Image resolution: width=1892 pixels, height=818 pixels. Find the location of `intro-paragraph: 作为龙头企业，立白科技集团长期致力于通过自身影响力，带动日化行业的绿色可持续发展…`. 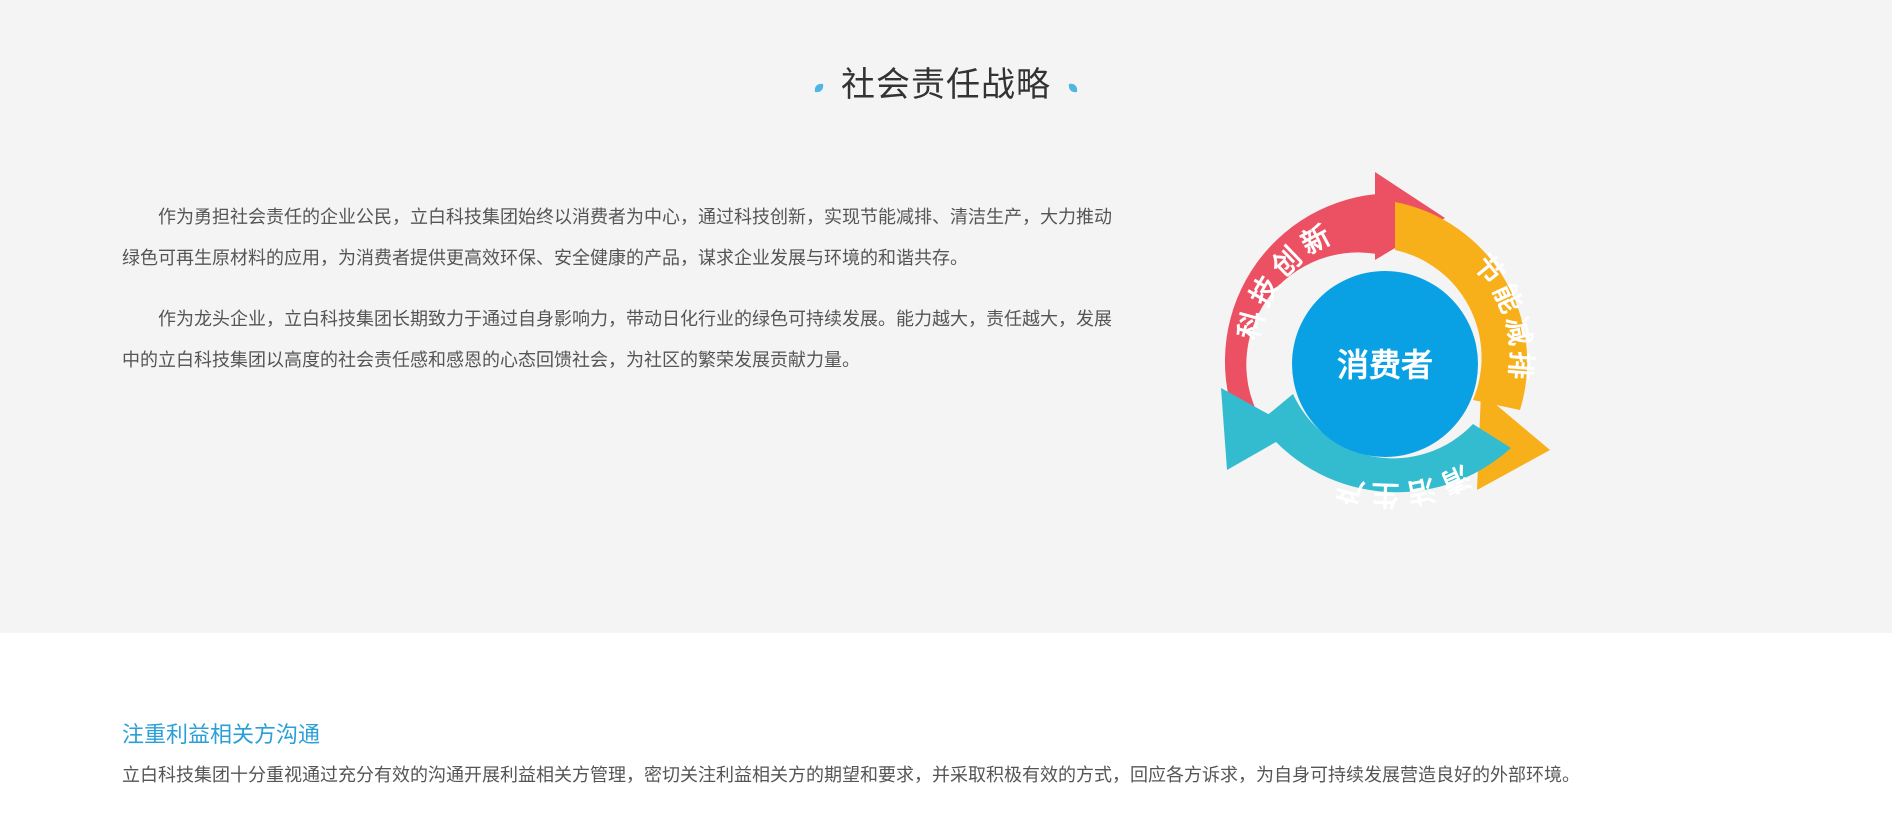

intro-paragraph: 作为龙头企业，立白科技集团长期致力于通过自身影响力，带动日化行业的绿色可持续发展… is located at coordinates (617, 340).